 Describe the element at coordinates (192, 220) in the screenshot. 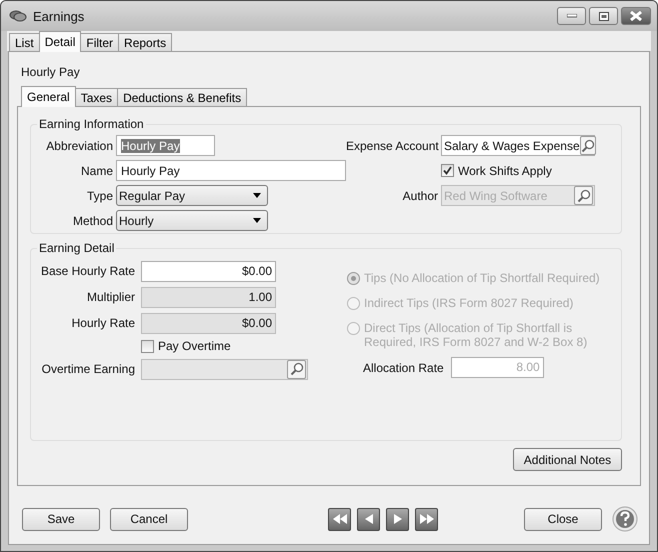

I see `dropdown: Hourly` at that location.